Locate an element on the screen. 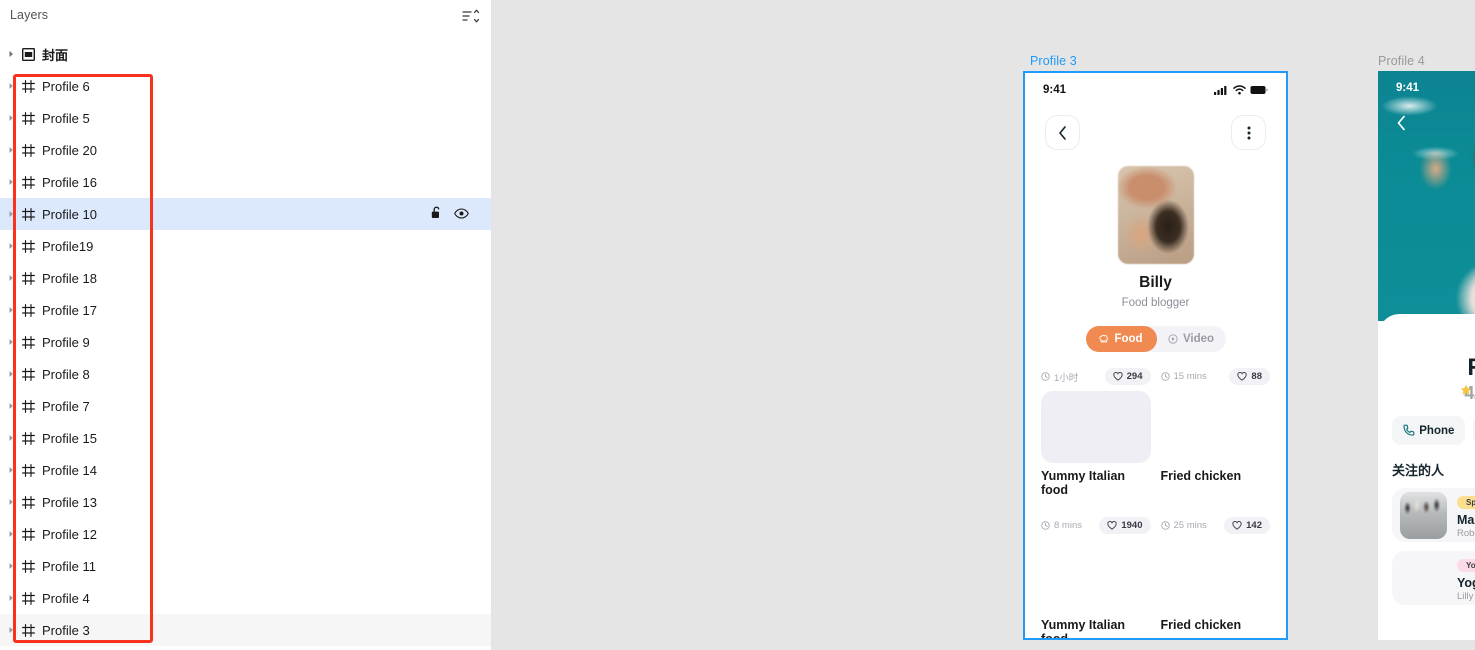  layer-row: Profile 15 is located at coordinates (245, 438).